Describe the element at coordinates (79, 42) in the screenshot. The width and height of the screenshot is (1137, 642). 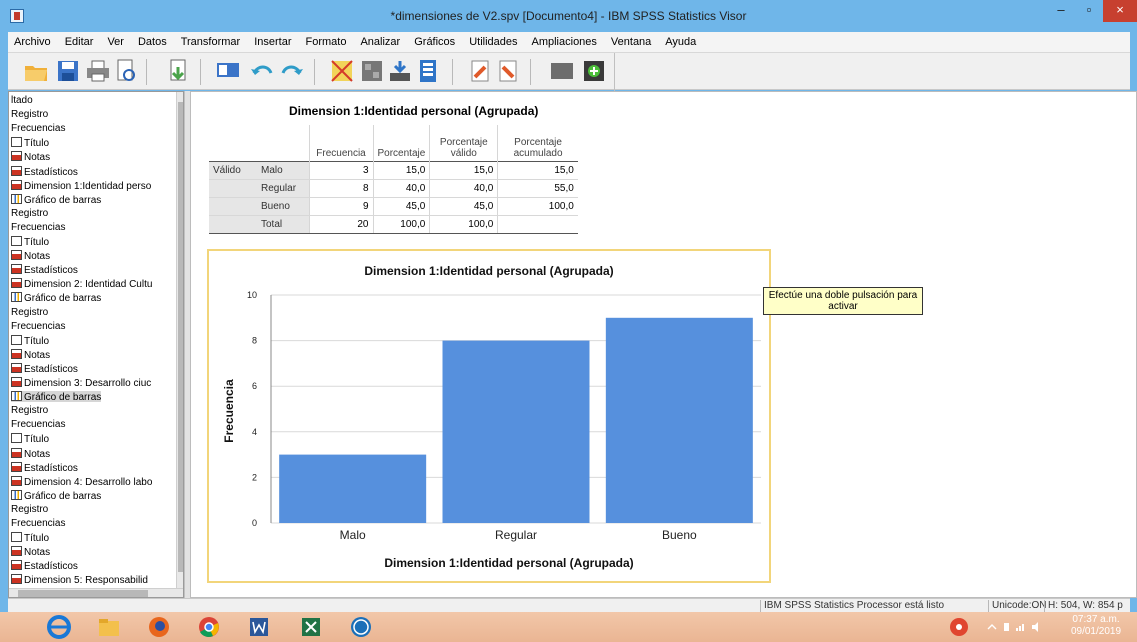
I see `menu-editar: Editar` at that location.